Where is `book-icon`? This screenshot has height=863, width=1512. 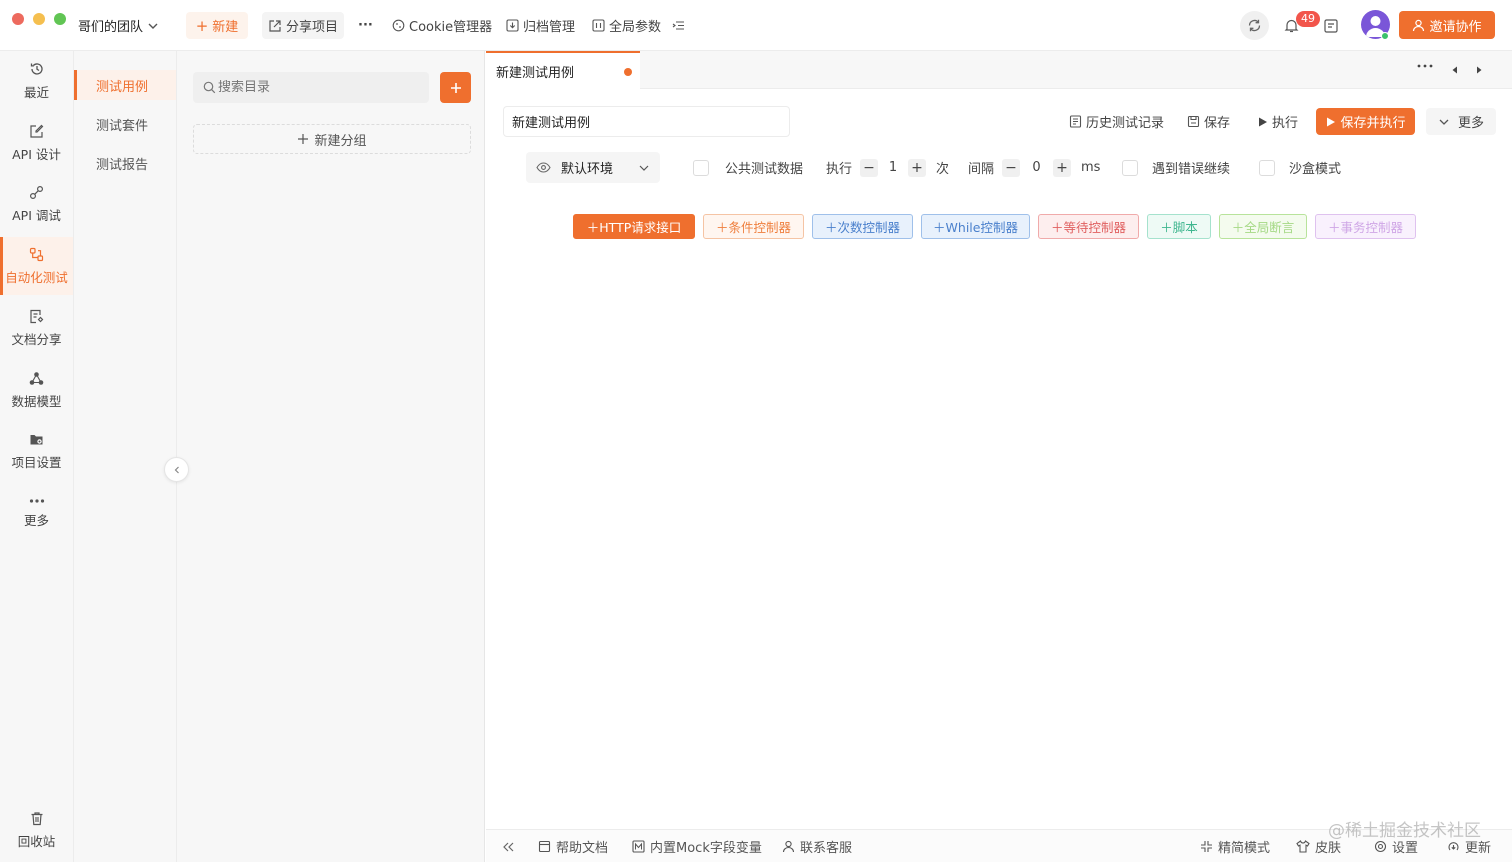 book-icon is located at coordinates (544, 846).